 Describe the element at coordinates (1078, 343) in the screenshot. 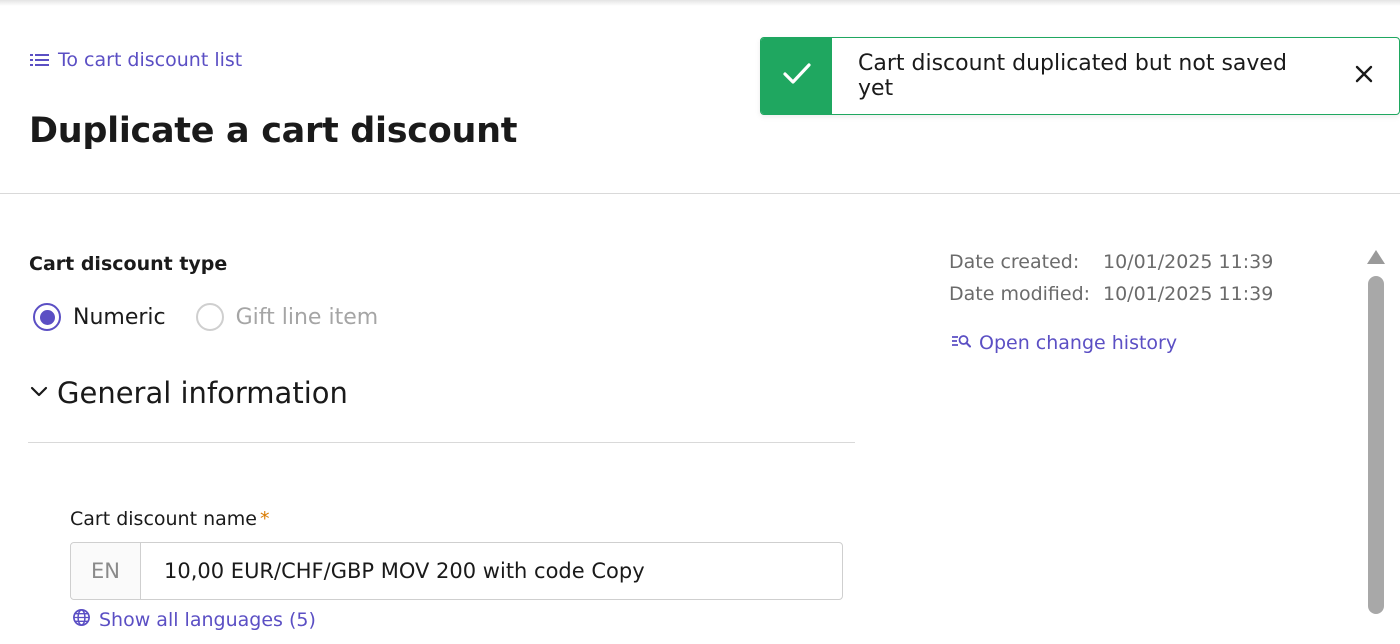

I see `open-change-history-label: Open change history` at that location.